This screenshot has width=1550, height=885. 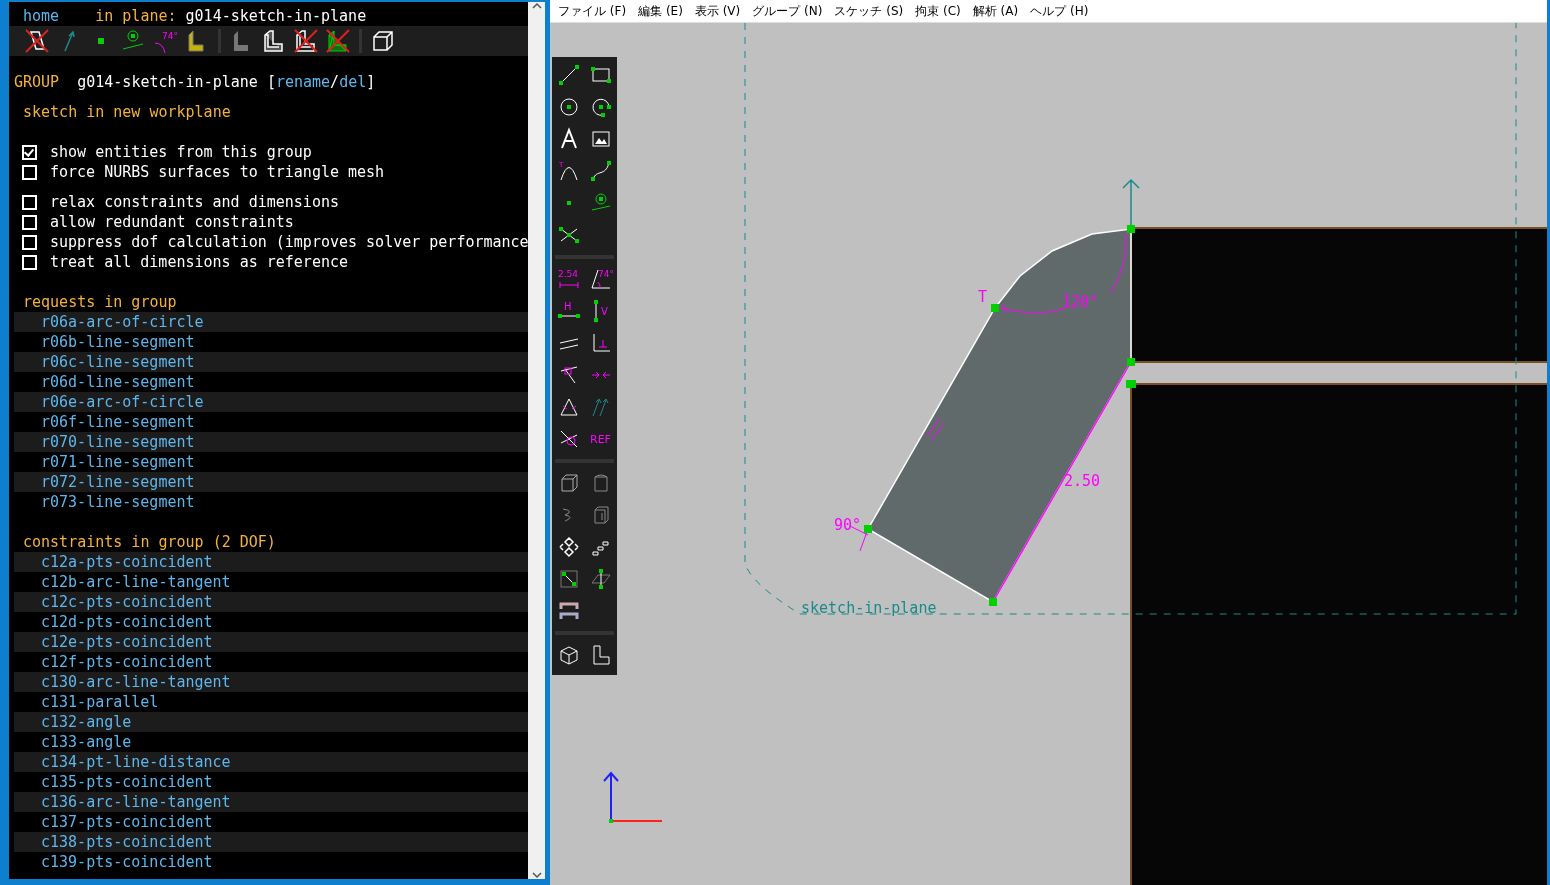 What do you see at coordinates (371, 82) in the screenshot?
I see `bracket-text: ]` at bounding box center [371, 82].